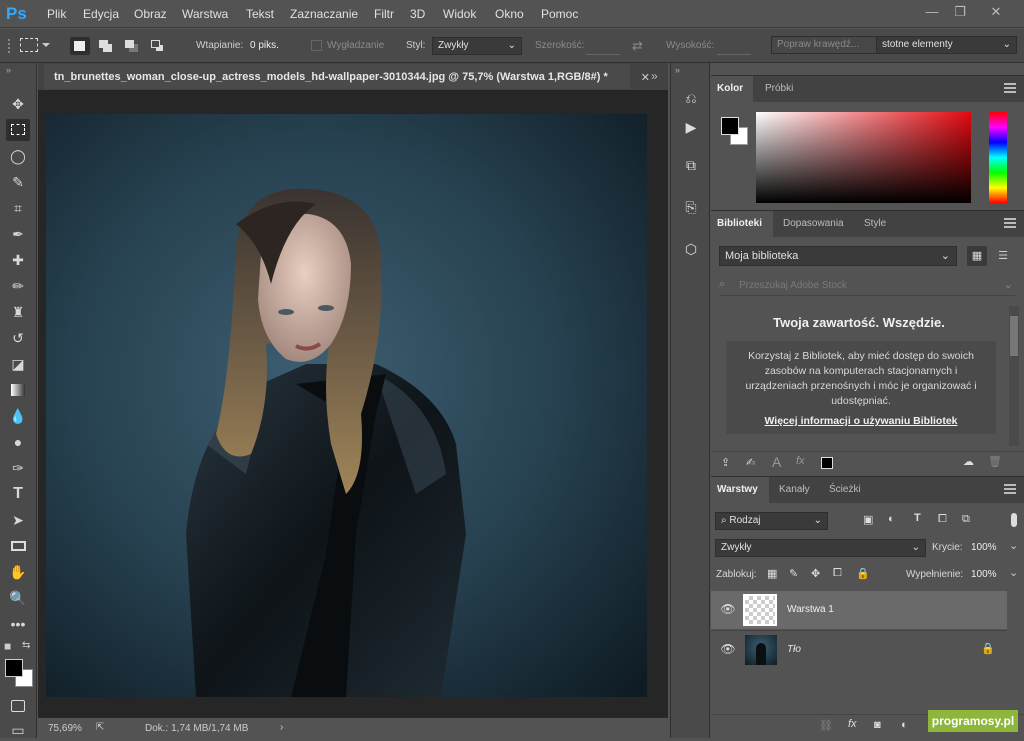 The height and width of the screenshot is (741, 1024). I want to click on close-icon: ✕, so click(996, 12).